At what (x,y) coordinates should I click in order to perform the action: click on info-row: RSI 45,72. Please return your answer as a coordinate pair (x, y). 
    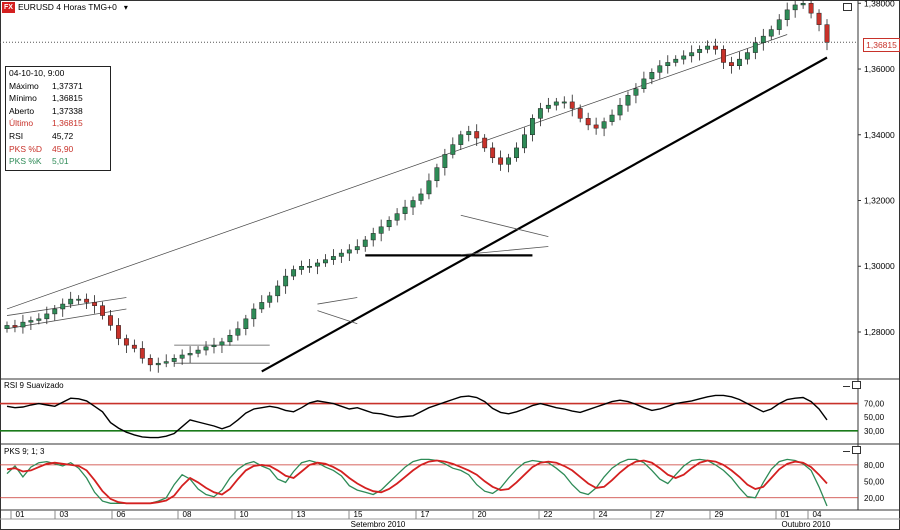
    Looking at the image, I should click on (58, 136).